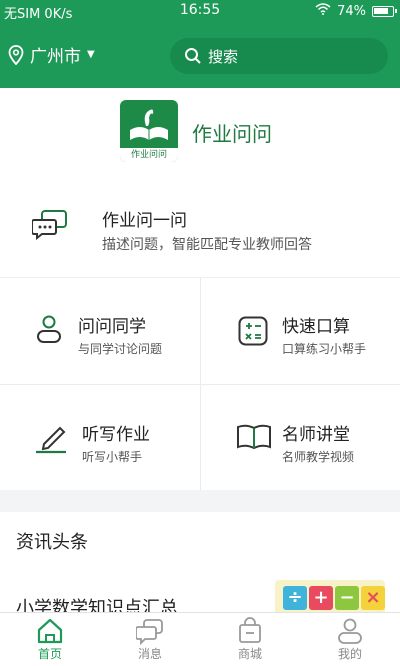 The width and height of the screenshot is (400, 666). Describe the element at coordinates (55, 57) in the screenshot. I see `city-label: 广州市` at that location.